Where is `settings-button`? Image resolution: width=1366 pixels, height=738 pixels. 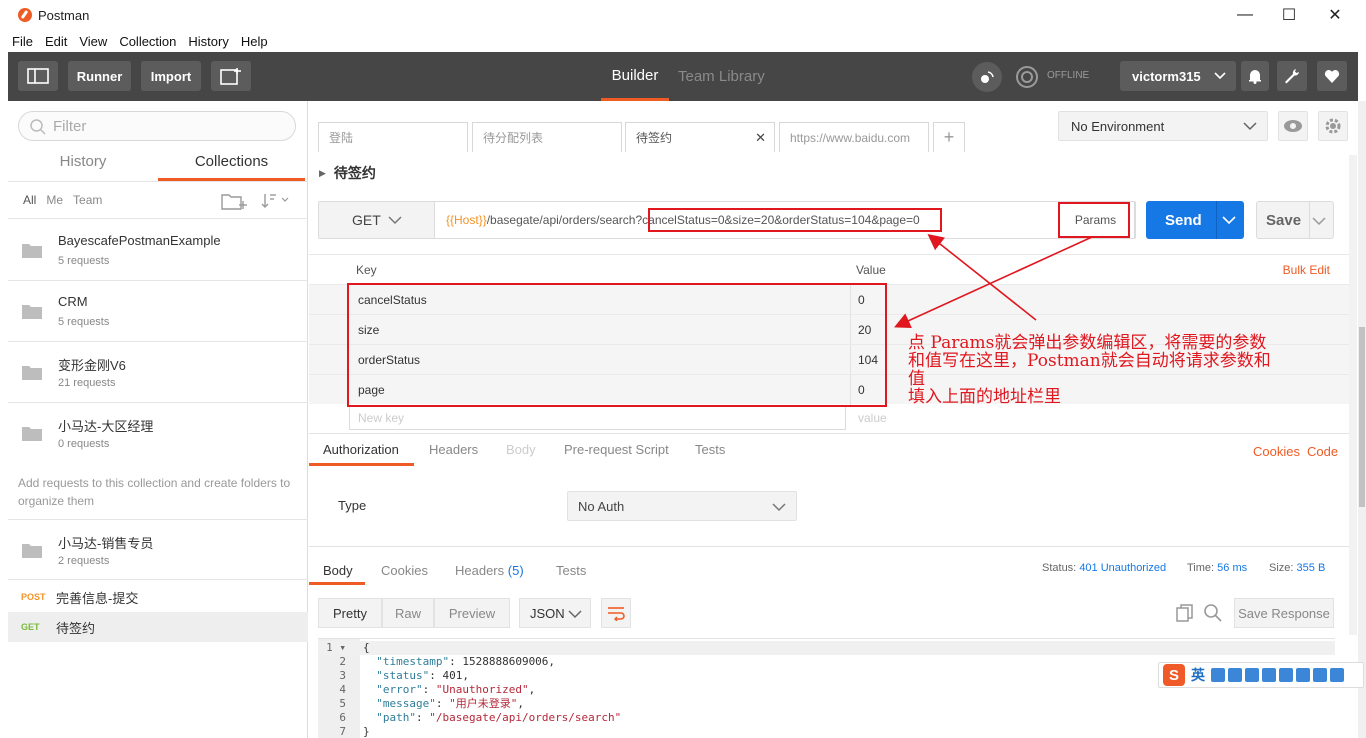 settings-button is located at coordinates (1292, 76).